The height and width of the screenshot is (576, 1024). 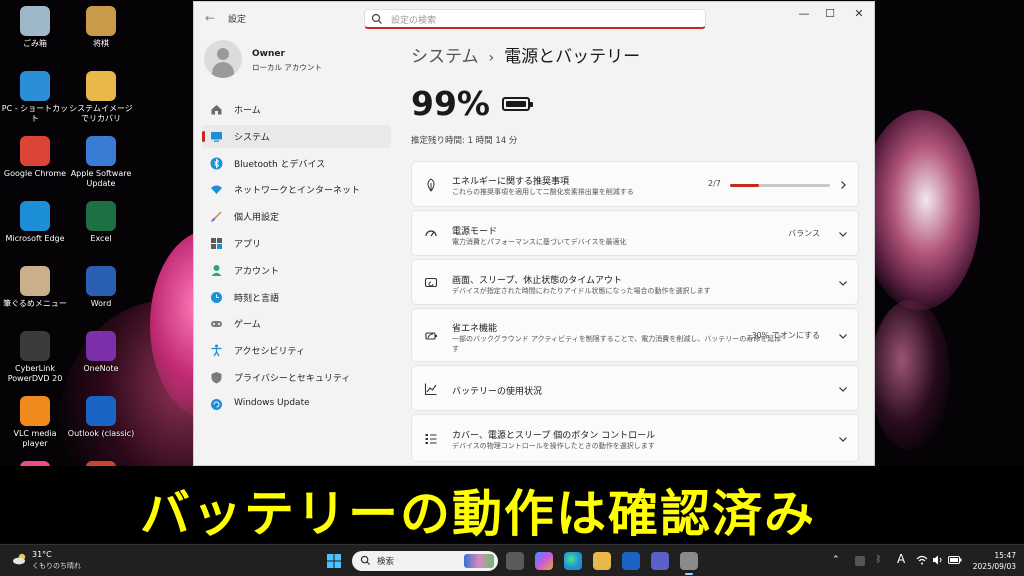 I want to click on card-value: 30% でオンにする, so click(x=785, y=335).